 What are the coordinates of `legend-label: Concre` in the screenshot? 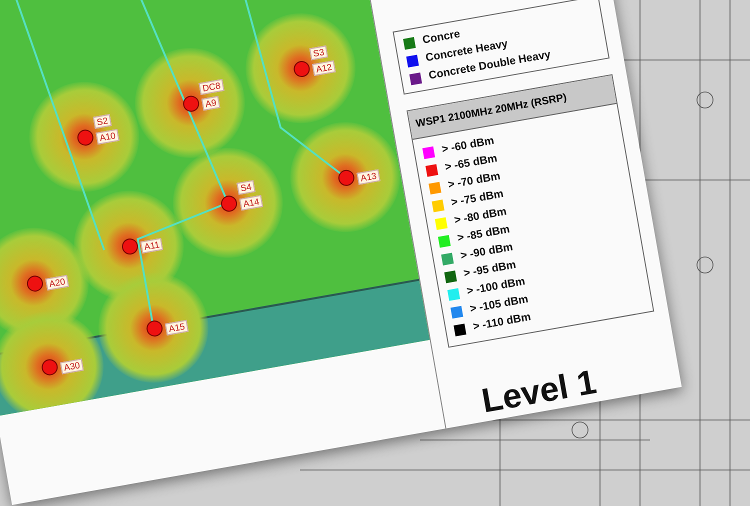 It's located at (442, 37).